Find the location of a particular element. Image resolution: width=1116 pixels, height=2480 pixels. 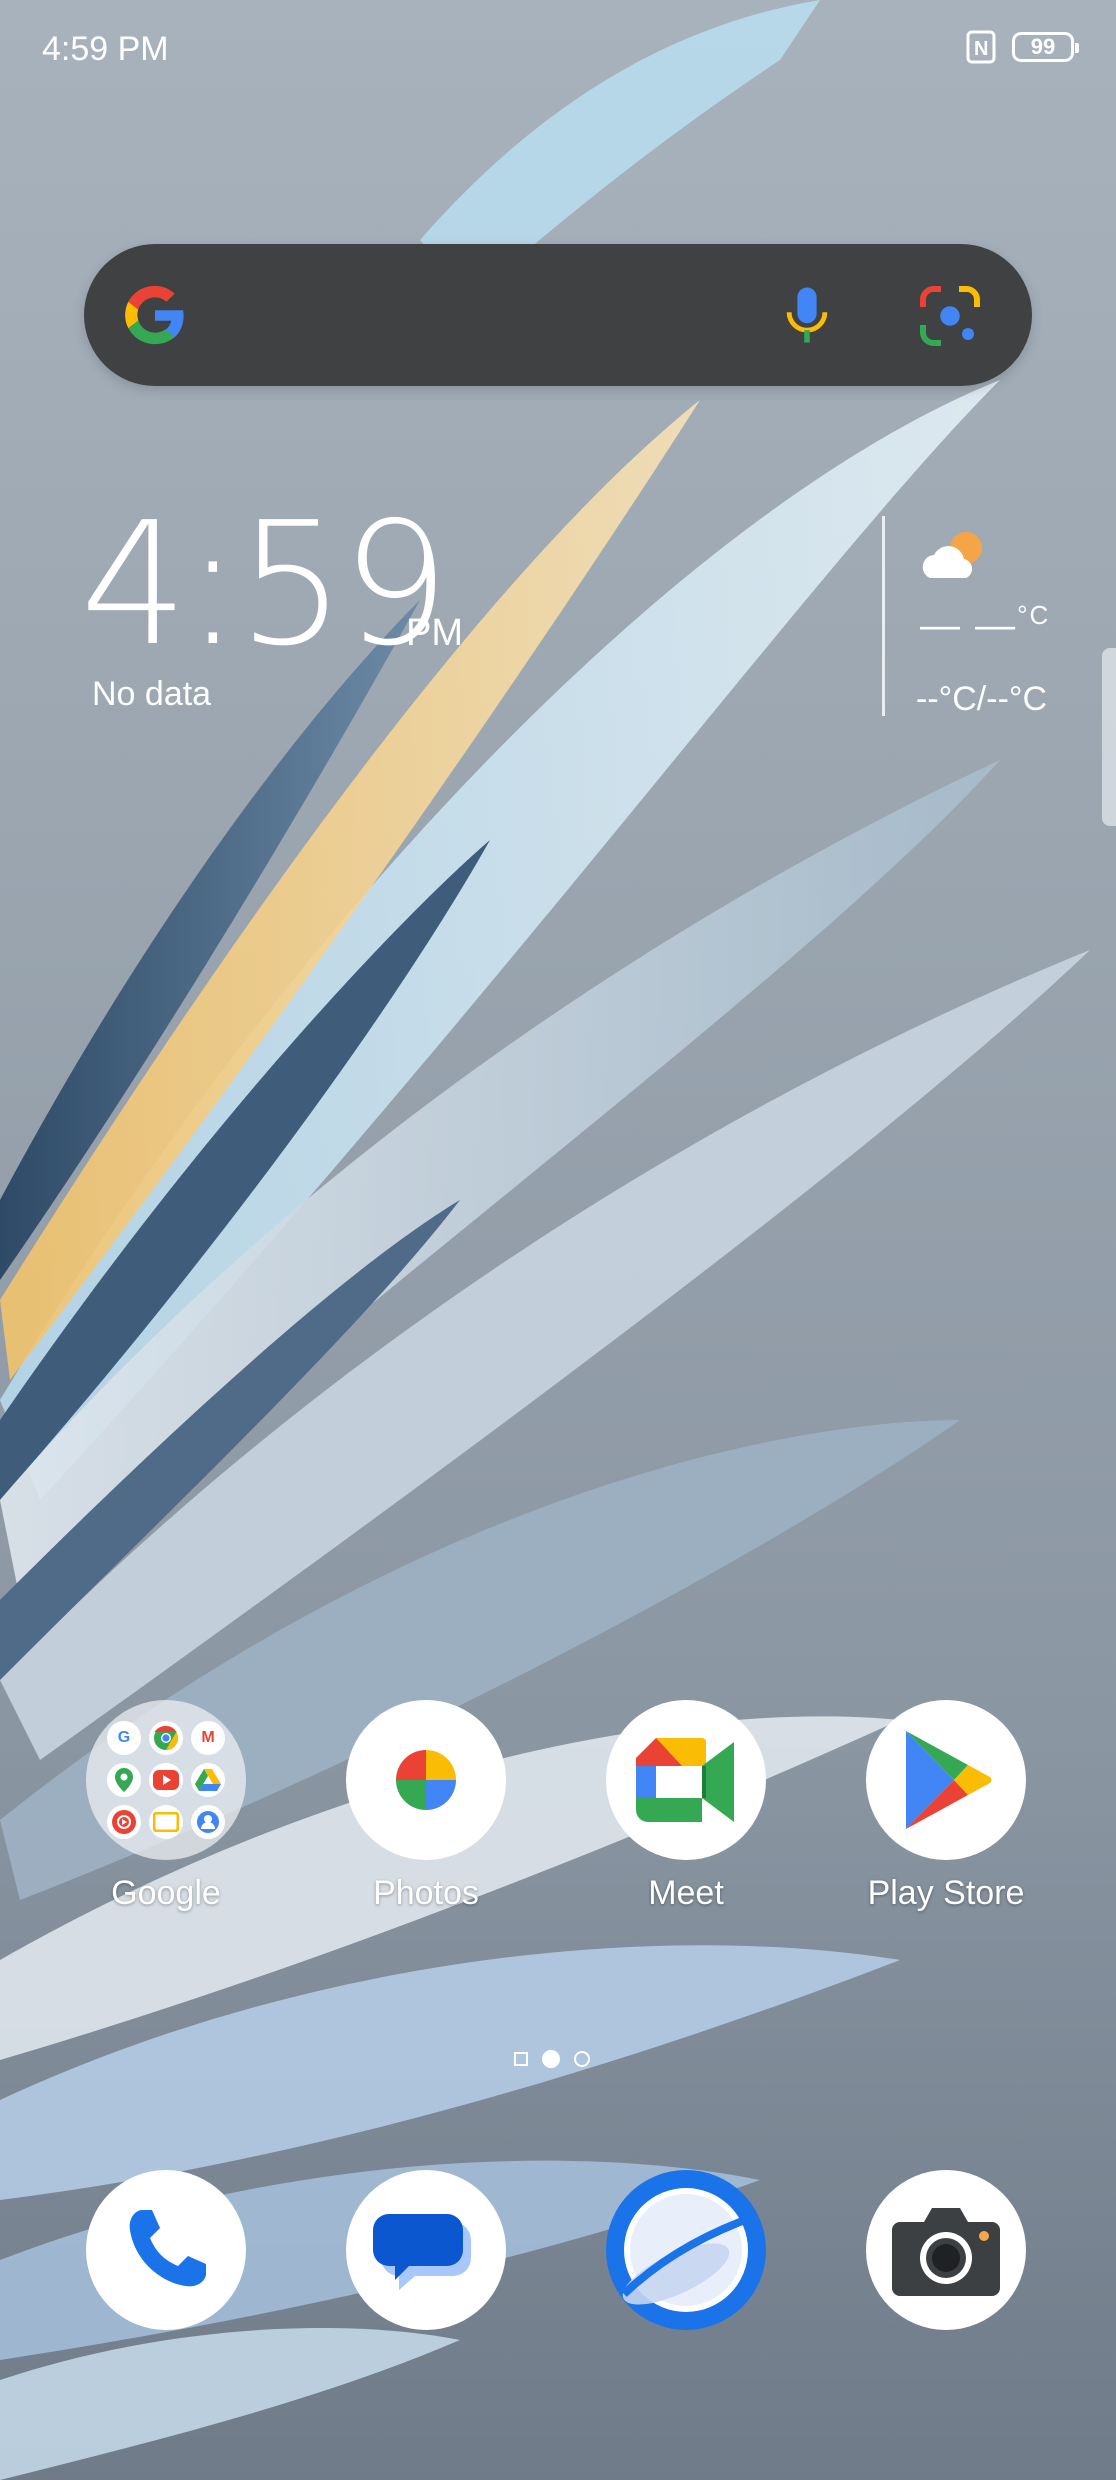

page-indicator-current is located at coordinates (551, 2059).